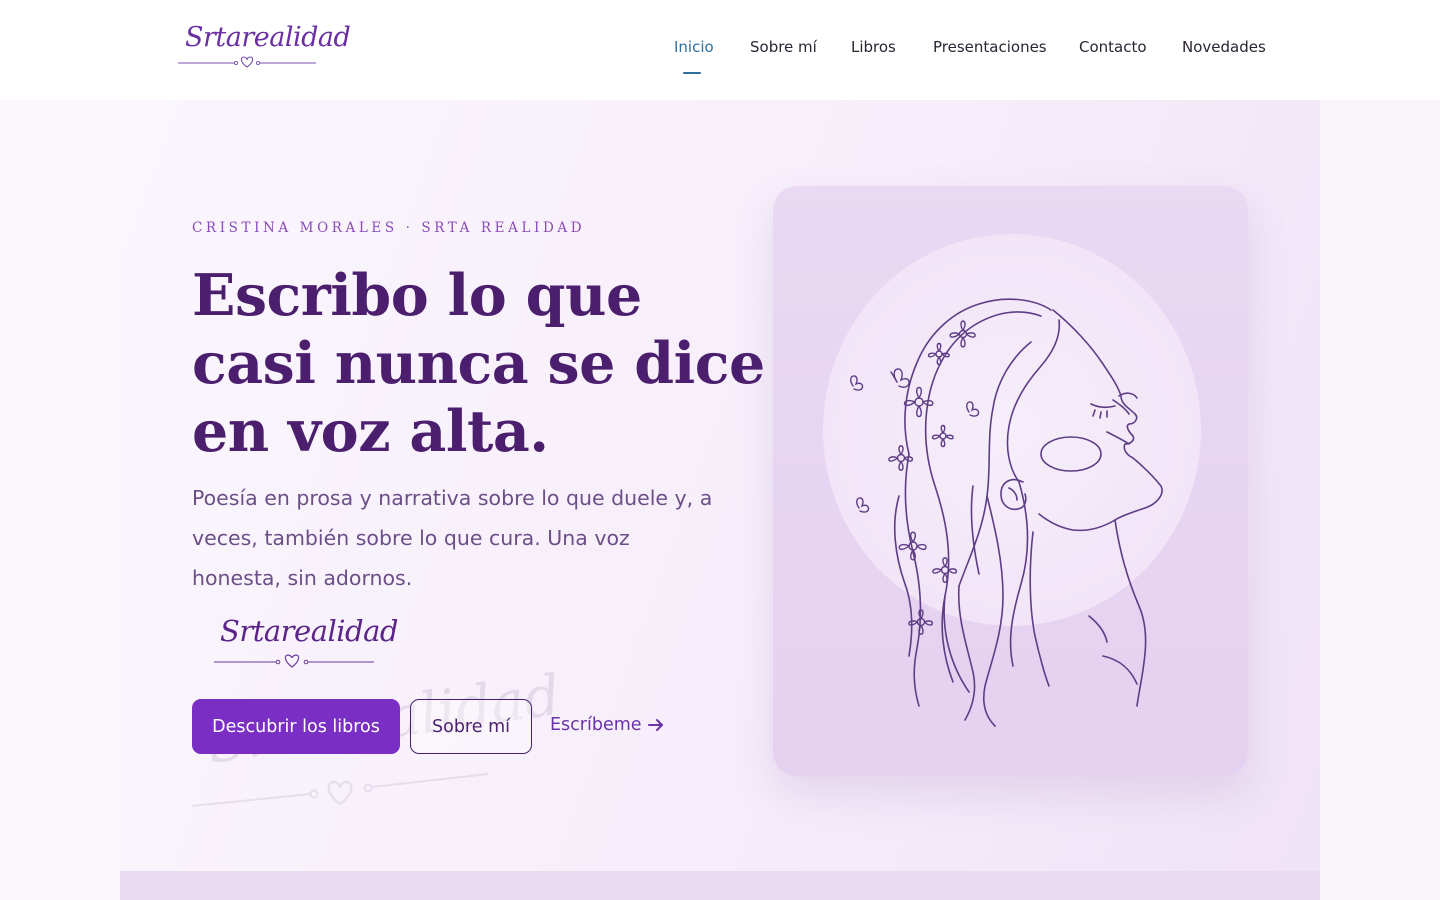  What do you see at coordinates (783, 47) in the screenshot?
I see `nav-item-sobre-mi: Sobre mí` at bounding box center [783, 47].